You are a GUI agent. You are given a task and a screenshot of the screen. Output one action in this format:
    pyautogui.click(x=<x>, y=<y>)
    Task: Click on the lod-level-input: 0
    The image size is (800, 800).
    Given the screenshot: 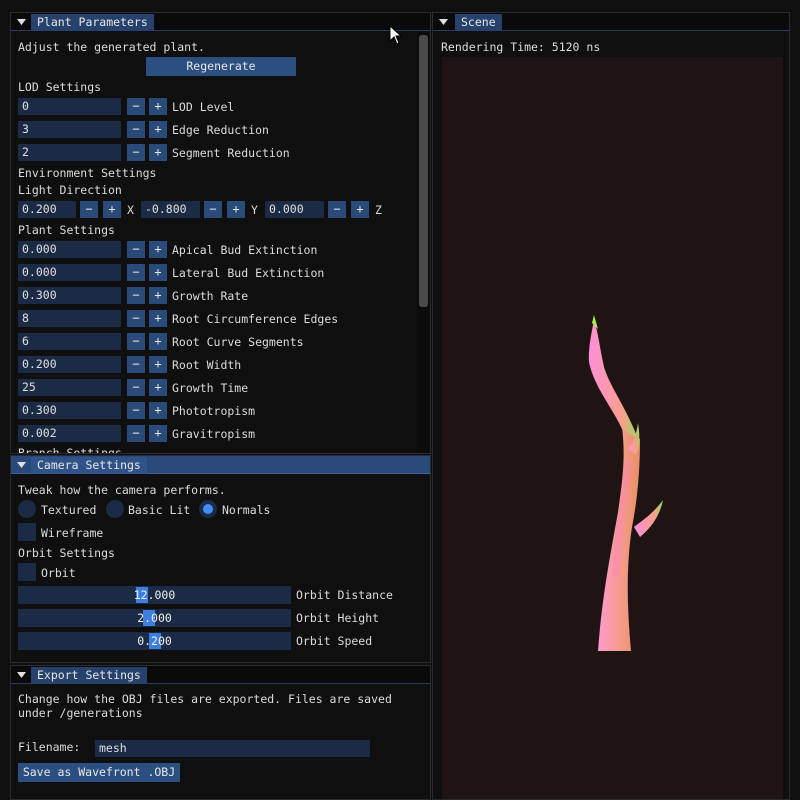 What is the action you would take?
    pyautogui.click(x=69, y=106)
    